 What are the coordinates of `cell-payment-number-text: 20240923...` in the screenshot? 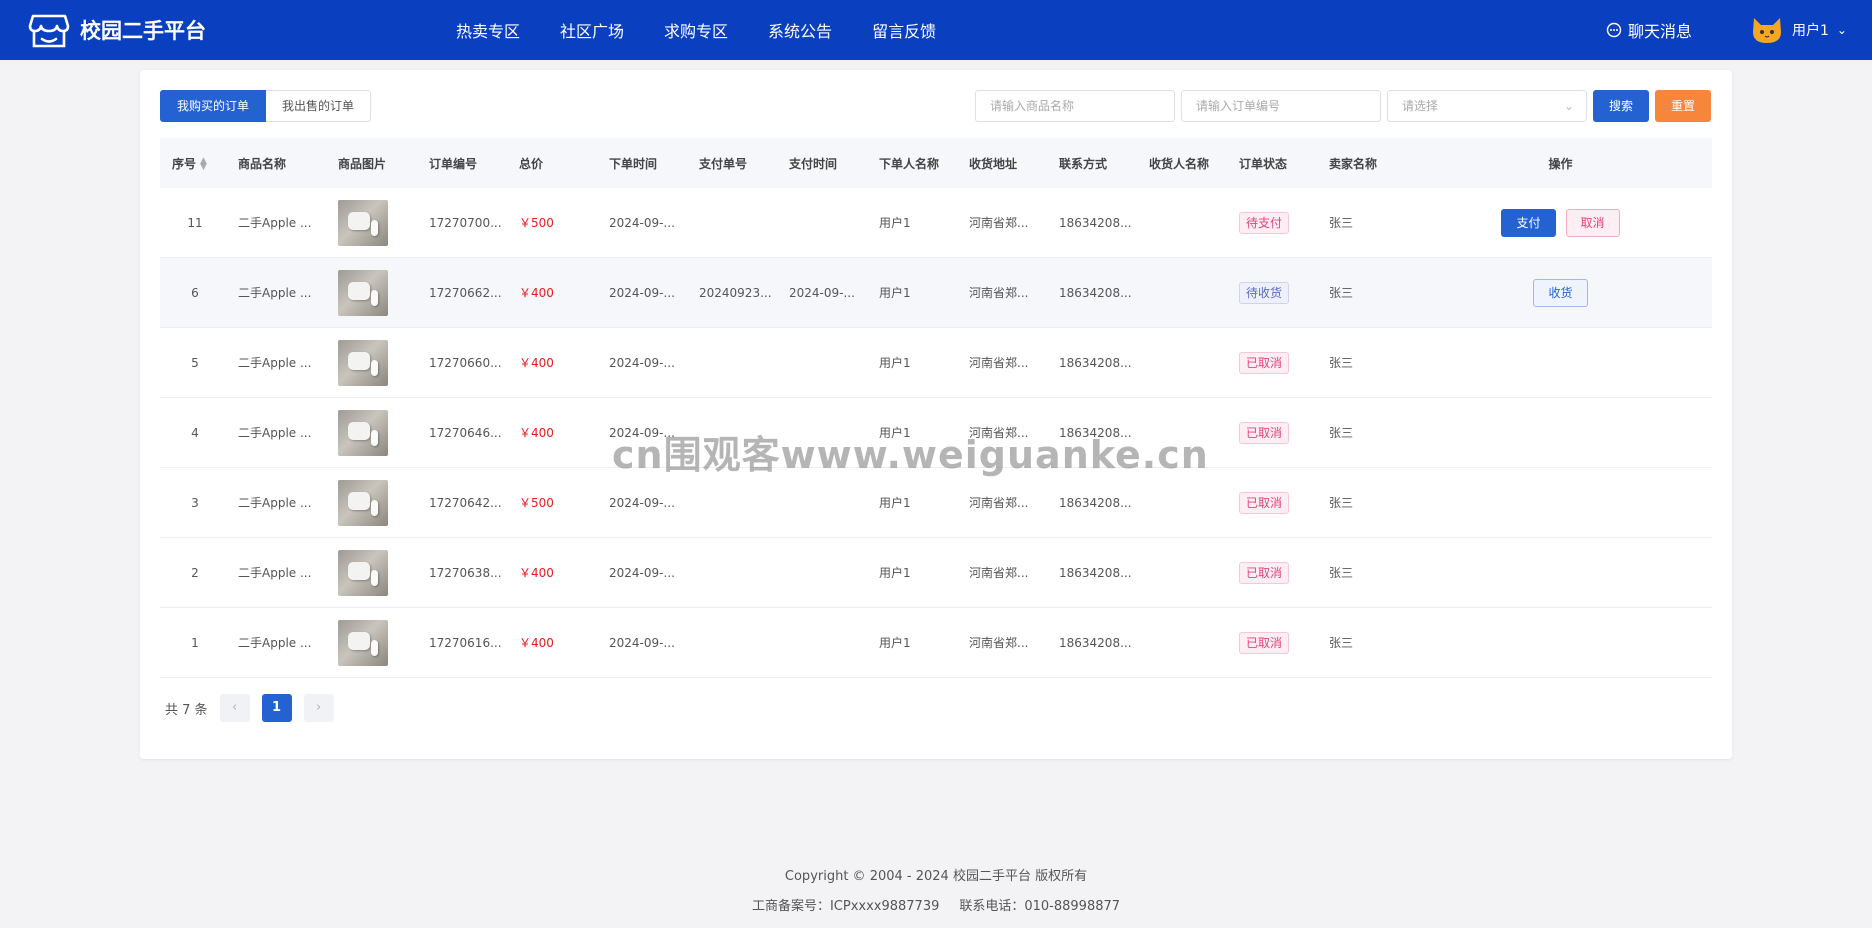 It's located at (735, 292).